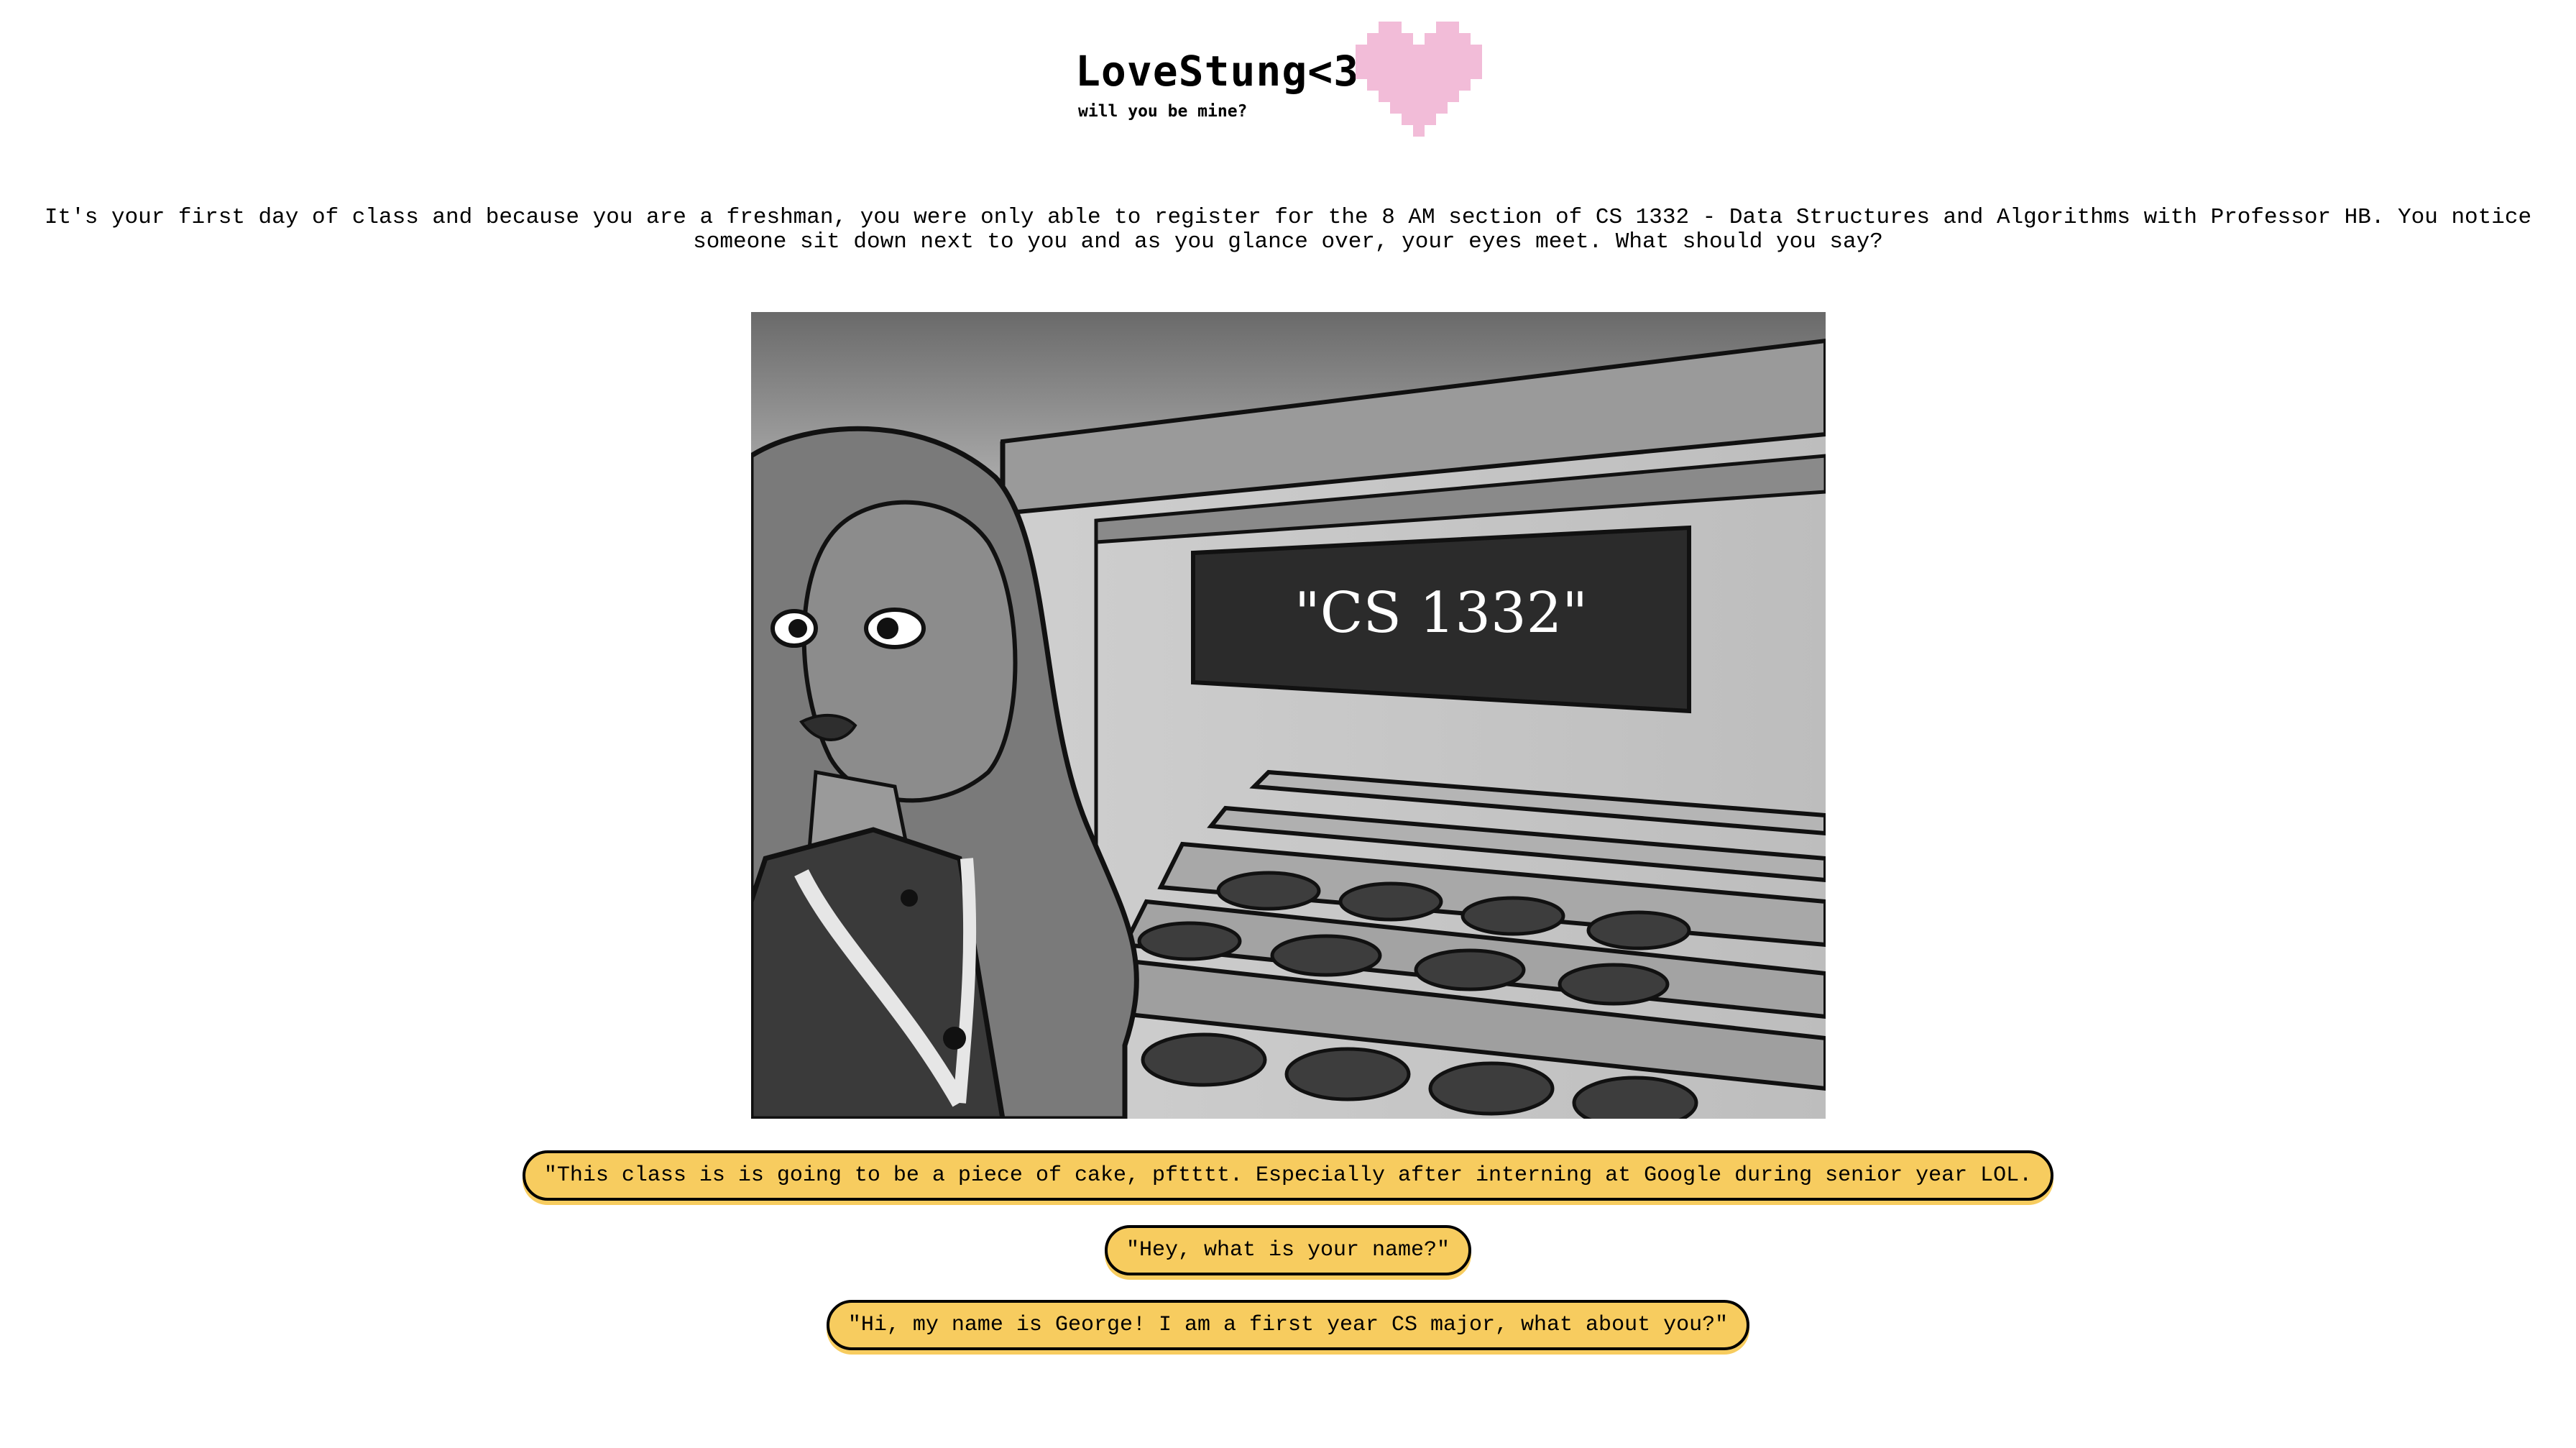  Describe the element at coordinates (1441, 613) in the screenshot. I see `chalkboard-text: "CS 1332"` at that location.